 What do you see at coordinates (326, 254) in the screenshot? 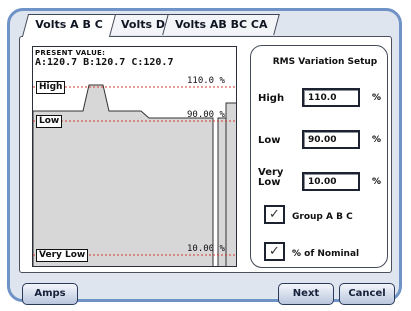
I see `percent-of-nominal-label: % of Nominal` at bounding box center [326, 254].